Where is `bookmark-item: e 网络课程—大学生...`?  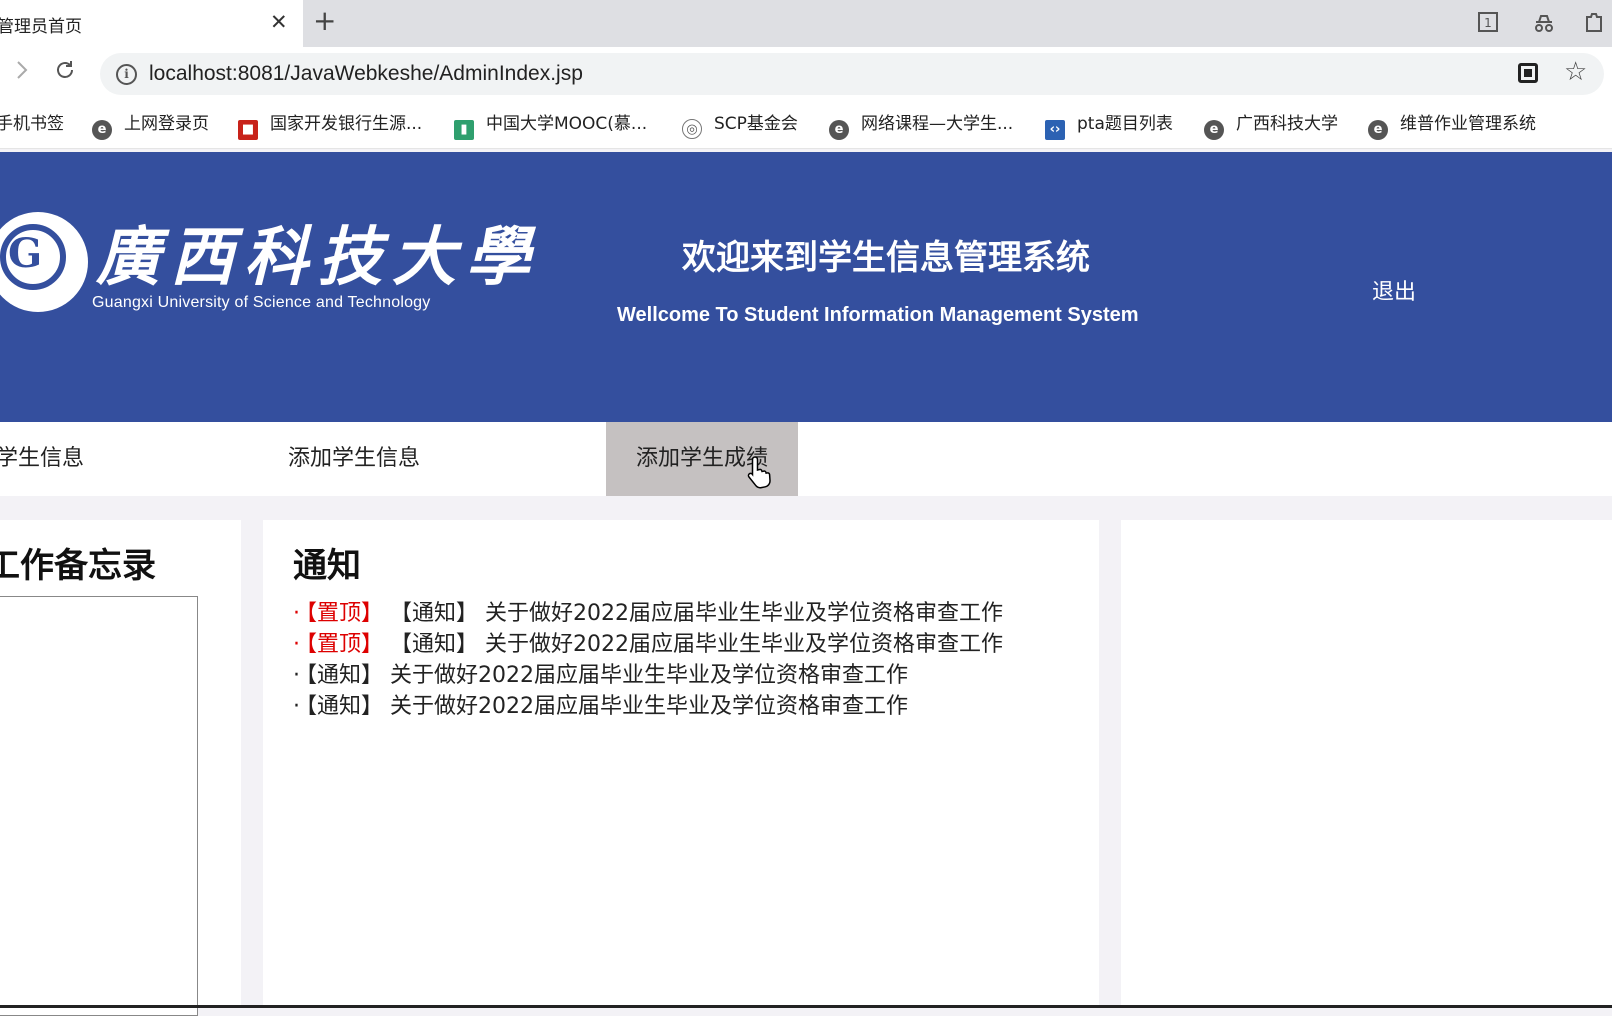
bookmark-item: e 网络课程—大学生... is located at coordinates (921, 126).